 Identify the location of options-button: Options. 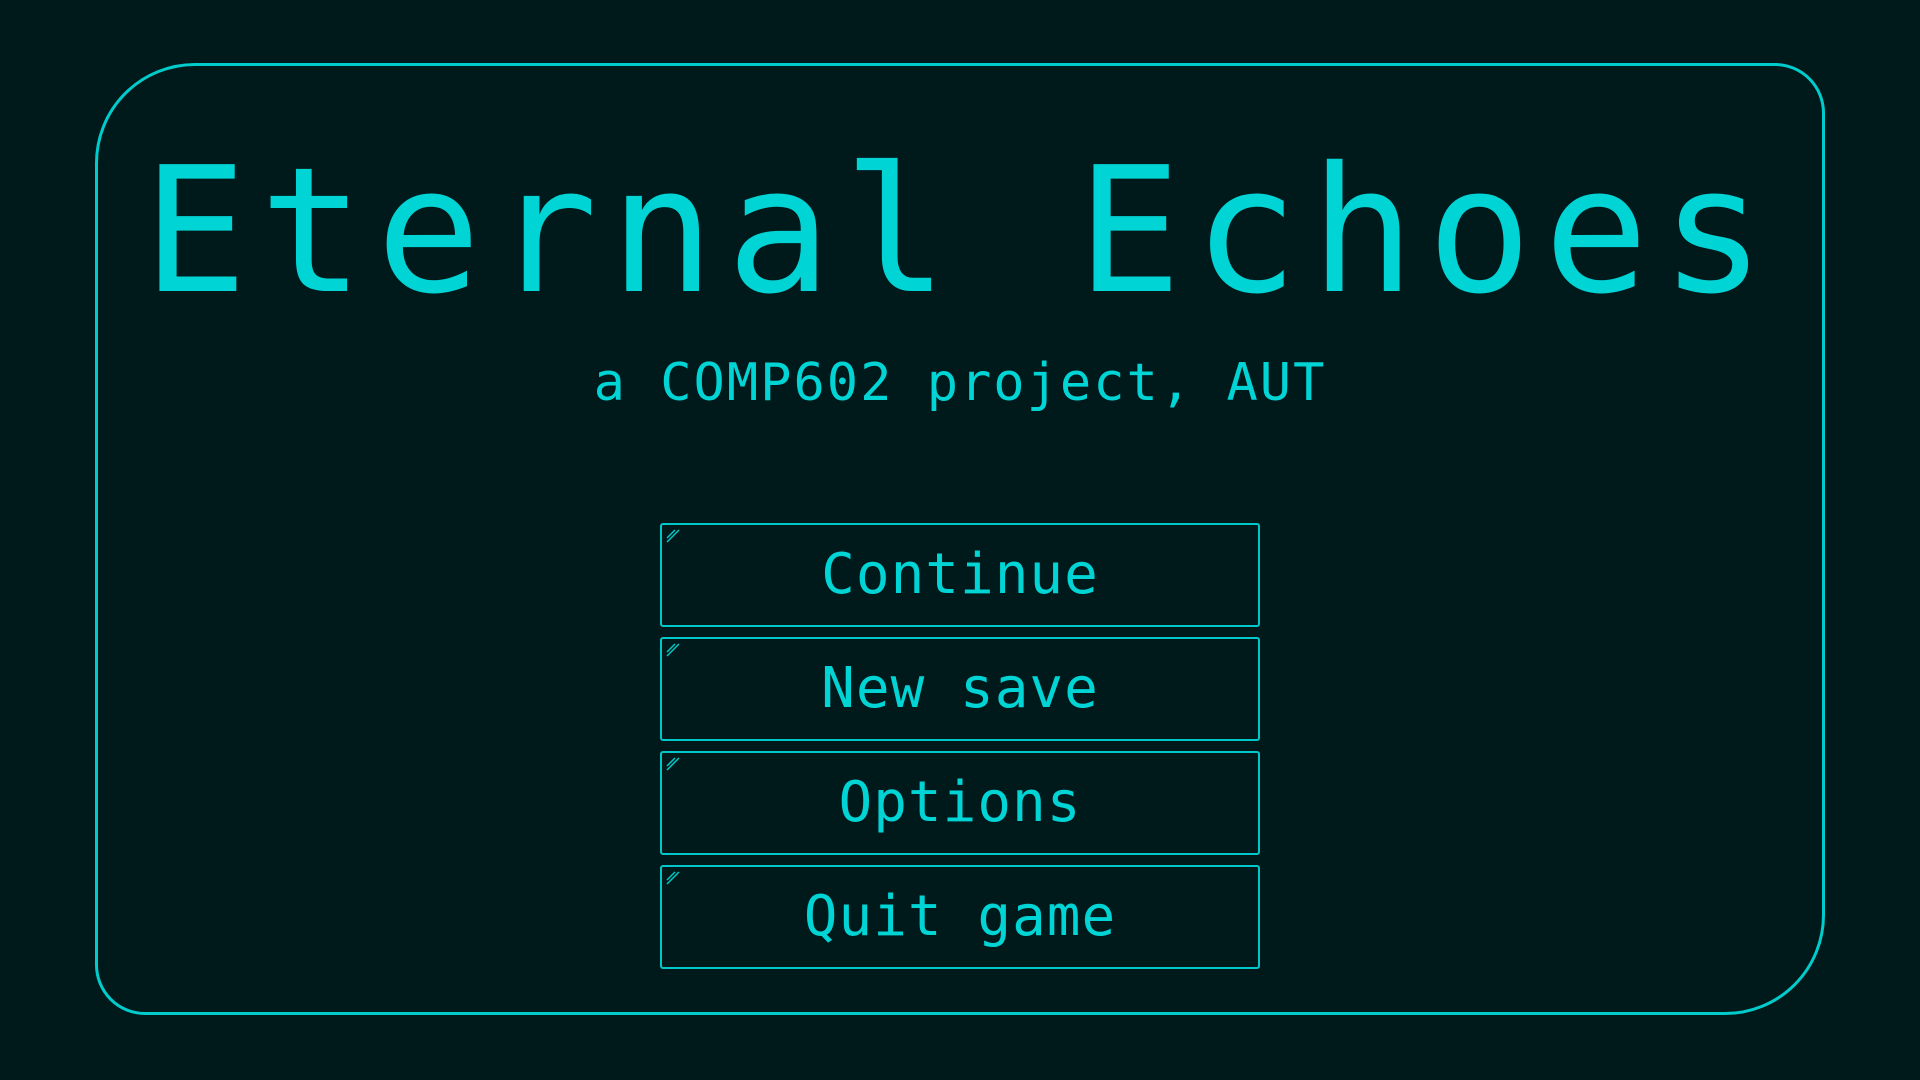
(960, 803).